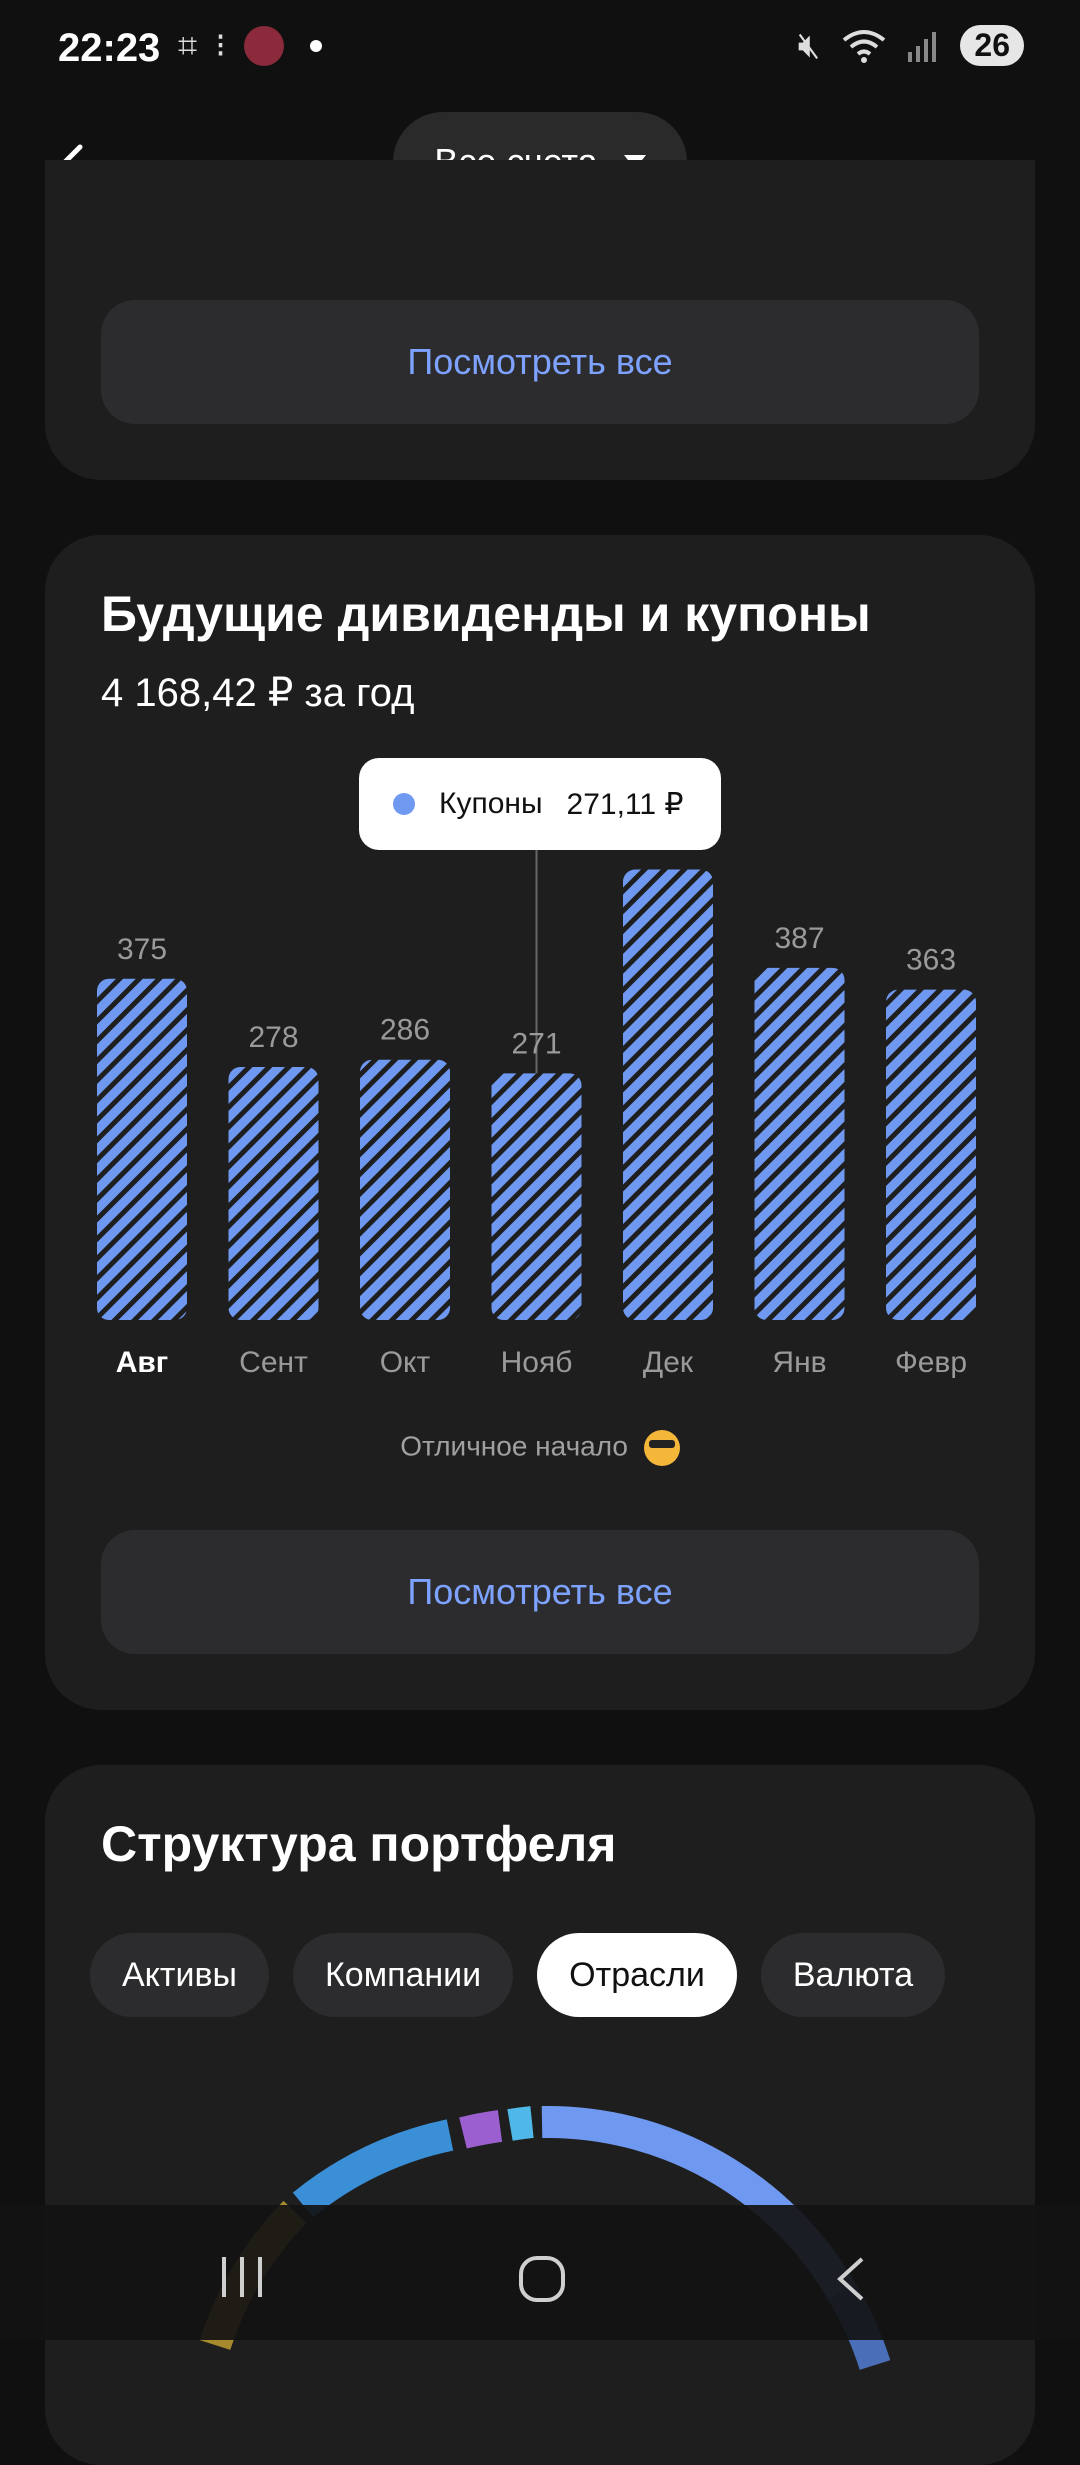 This screenshot has width=1080, height=2465. I want to click on view-all-dividends-button: Посмотреть все, so click(540, 1592).